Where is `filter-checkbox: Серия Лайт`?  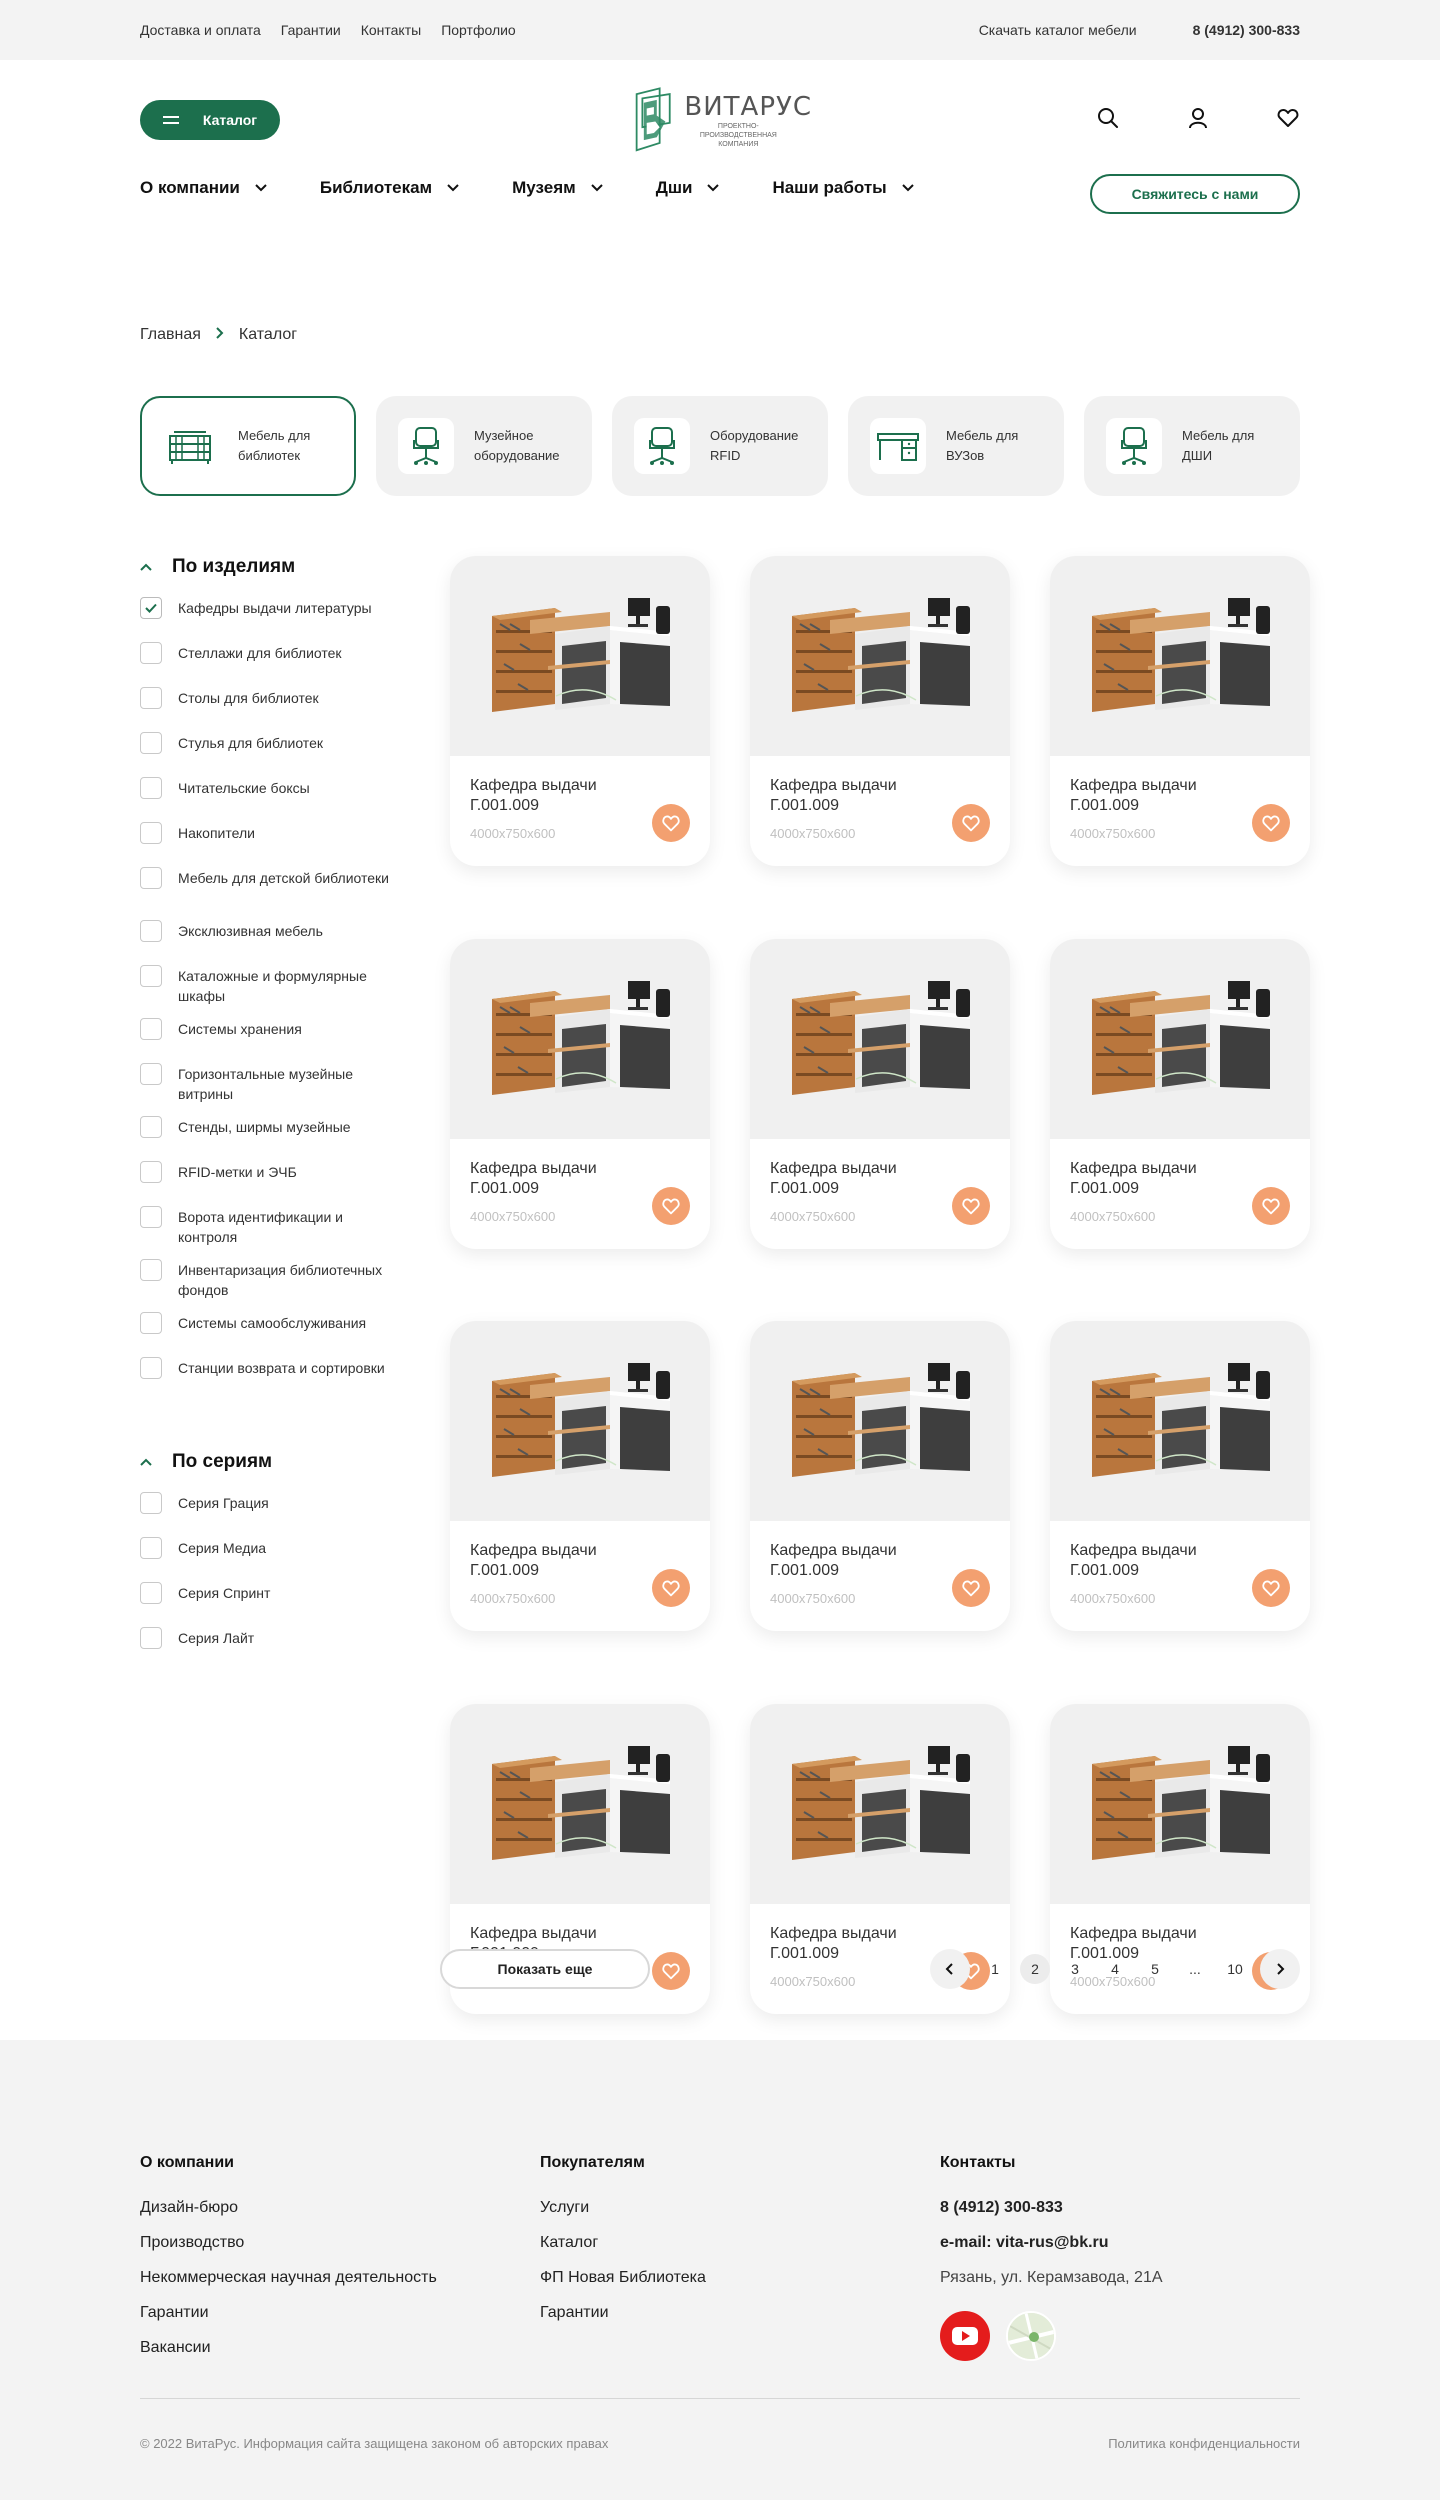
filter-checkbox: Серия Лайт is located at coordinates (270, 1650).